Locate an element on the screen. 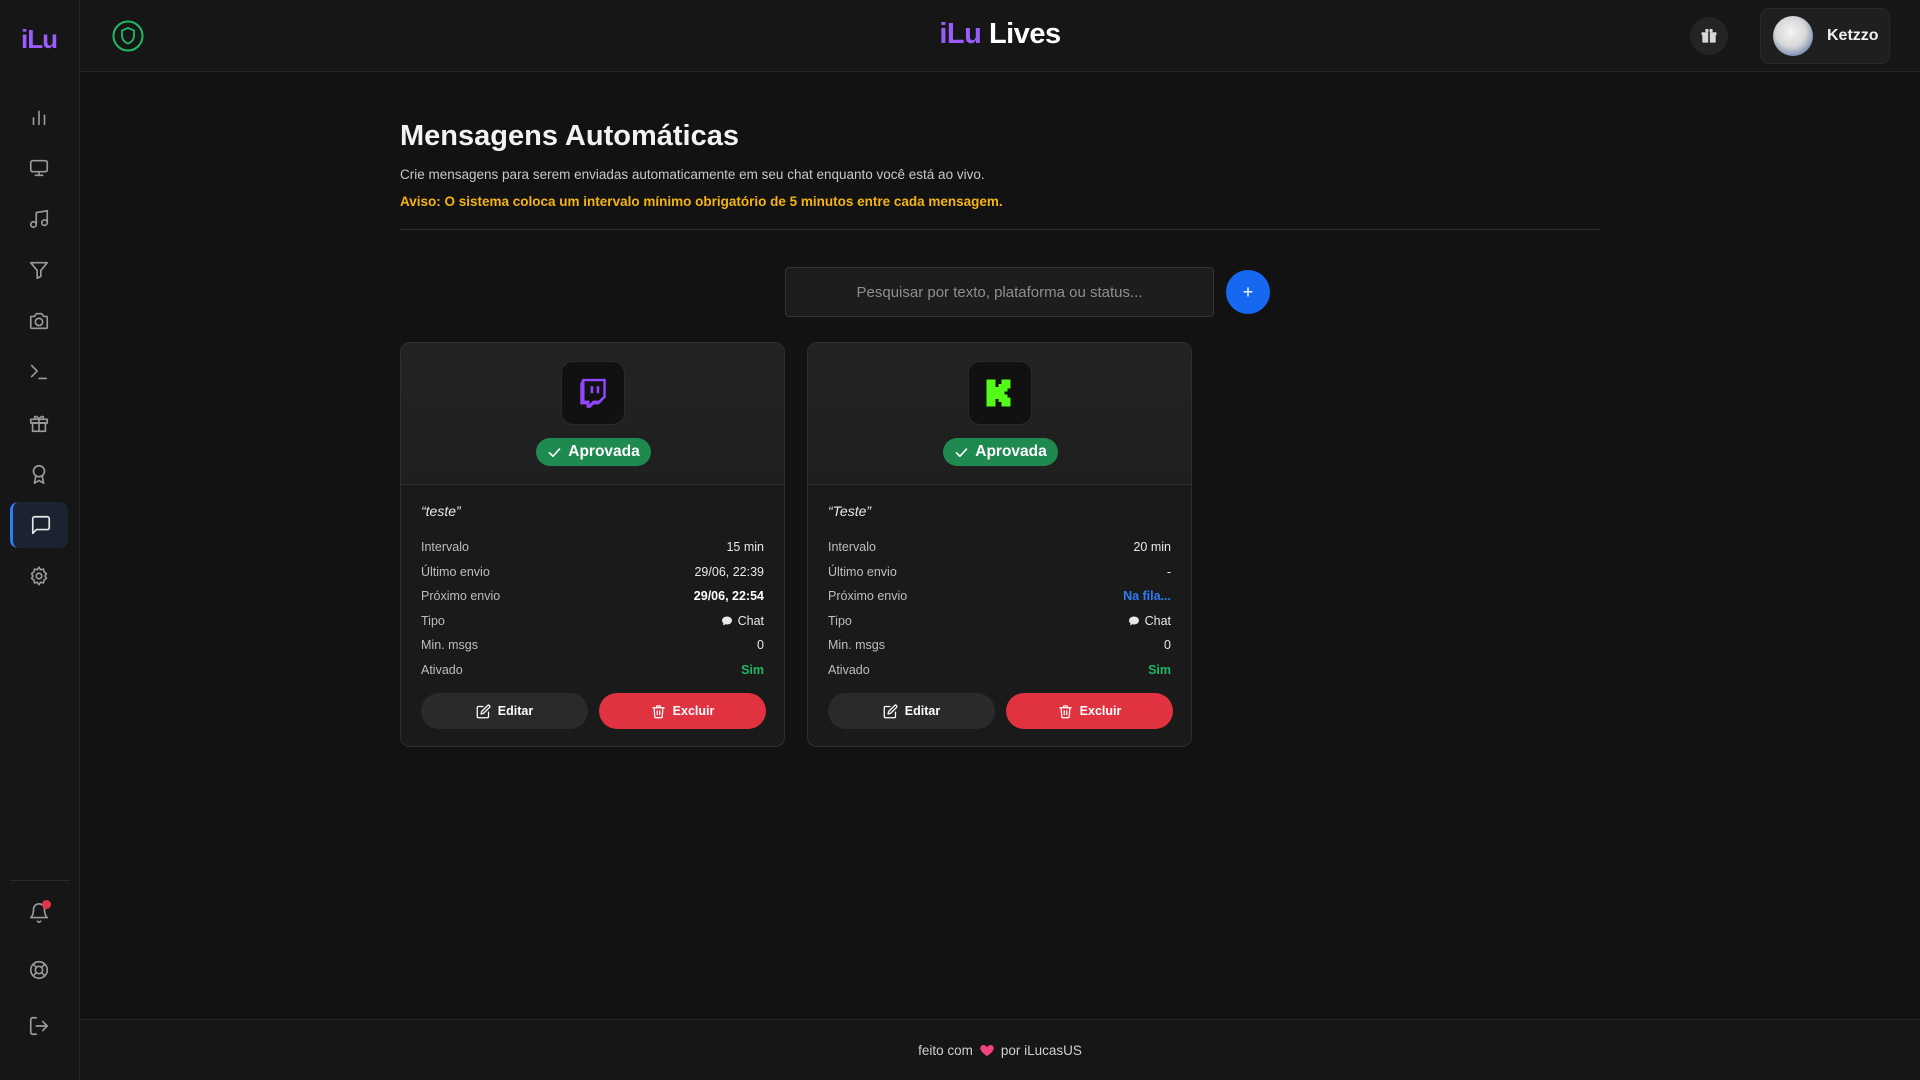  filter-icon is located at coordinates (39, 270).